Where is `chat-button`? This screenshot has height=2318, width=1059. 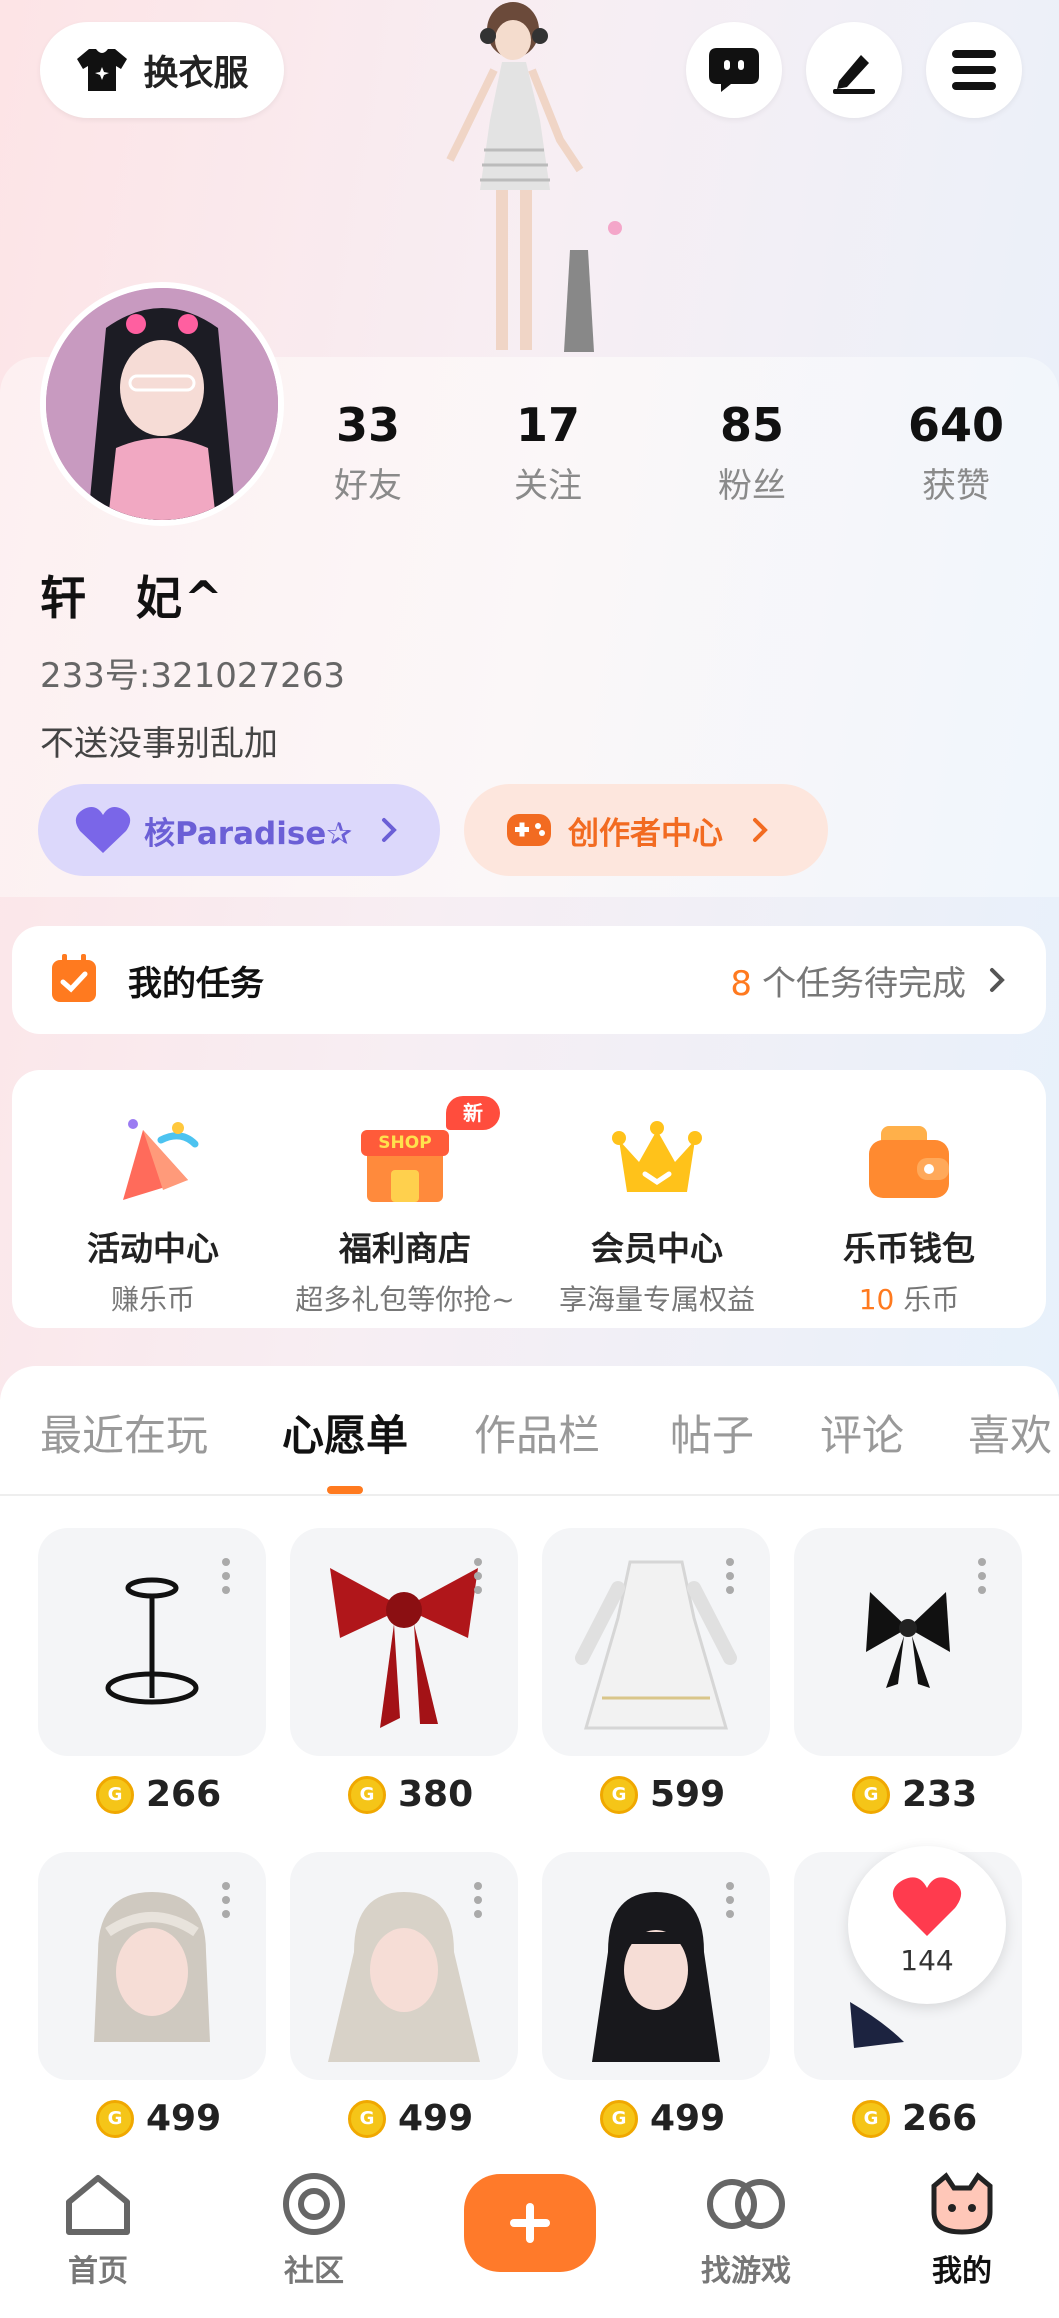 chat-button is located at coordinates (734, 70).